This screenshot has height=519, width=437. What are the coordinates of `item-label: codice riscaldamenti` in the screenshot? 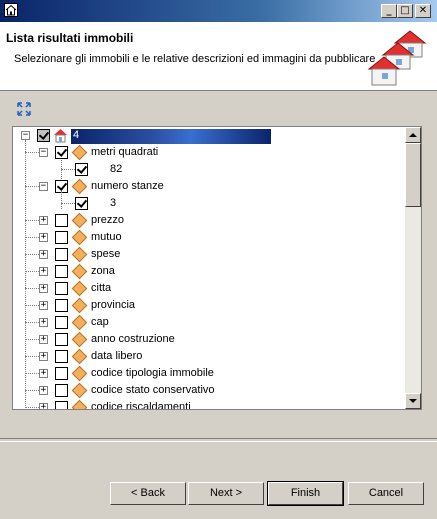 It's located at (141, 405).